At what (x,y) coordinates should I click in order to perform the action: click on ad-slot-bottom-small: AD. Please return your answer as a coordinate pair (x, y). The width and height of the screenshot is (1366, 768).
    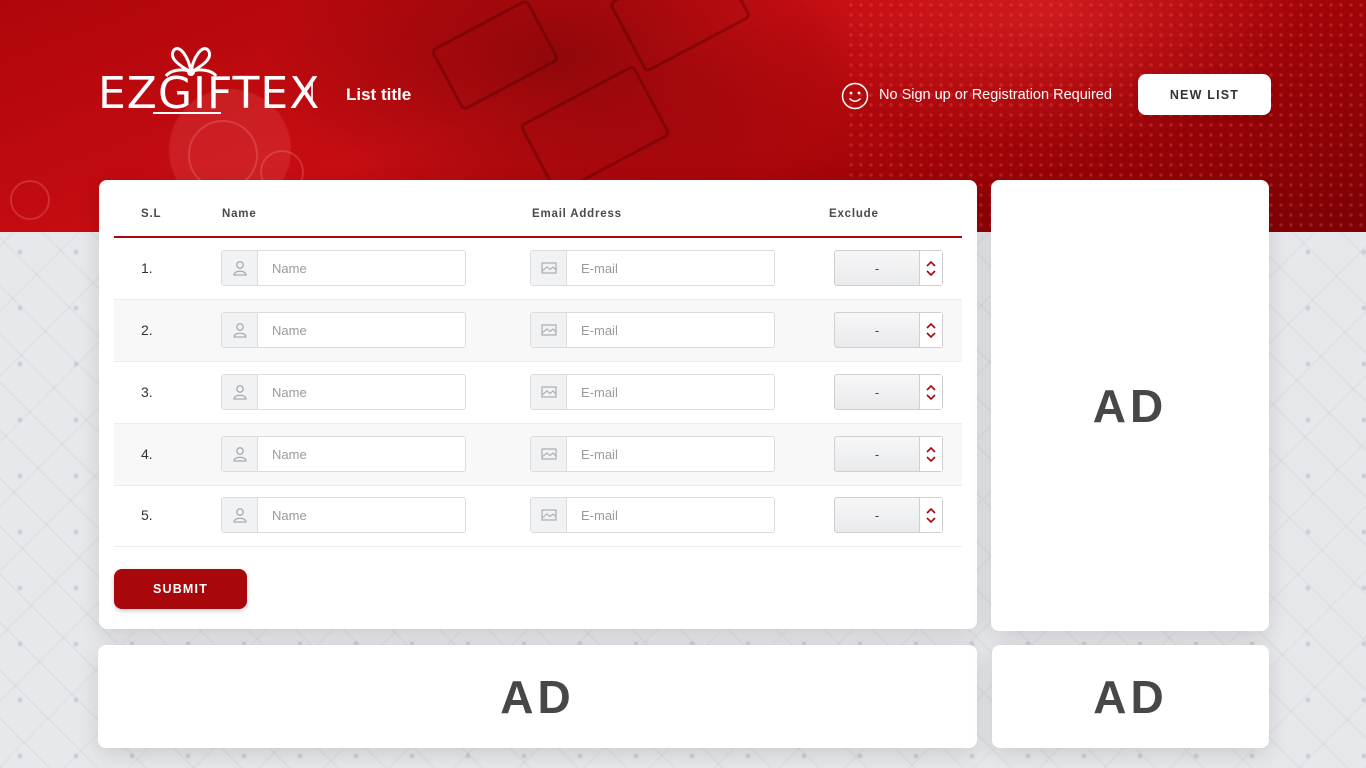
    Looking at the image, I should click on (1130, 696).